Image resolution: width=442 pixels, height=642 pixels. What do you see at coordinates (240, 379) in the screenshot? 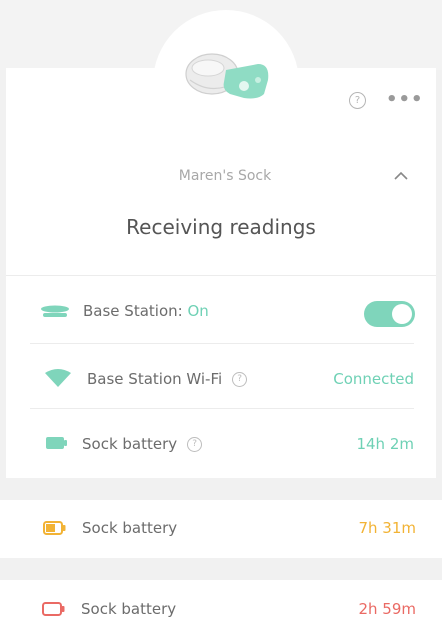
I see `wifi-help-icon: ?` at bounding box center [240, 379].